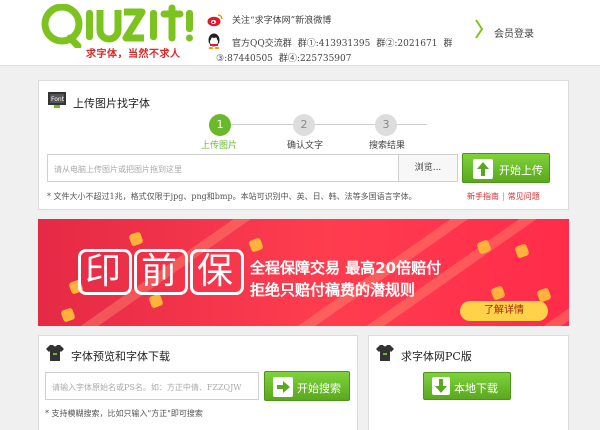  What do you see at coordinates (436, 356) in the screenshot?
I see `pc-version-title: 求字体网PC版` at bounding box center [436, 356].